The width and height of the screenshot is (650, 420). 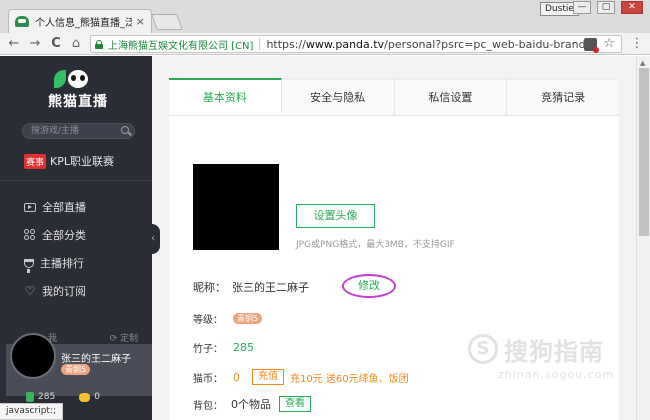 I want to click on sidebar-collapse-toggle: ‹, so click(x=153, y=239).